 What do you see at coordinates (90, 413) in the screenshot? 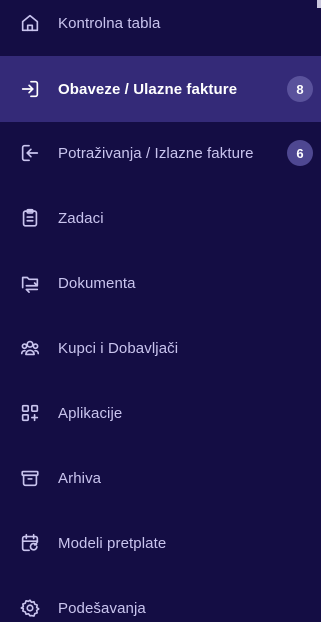
I see `sidebar-item-label: Aplikacije` at bounding box center [90, 413].